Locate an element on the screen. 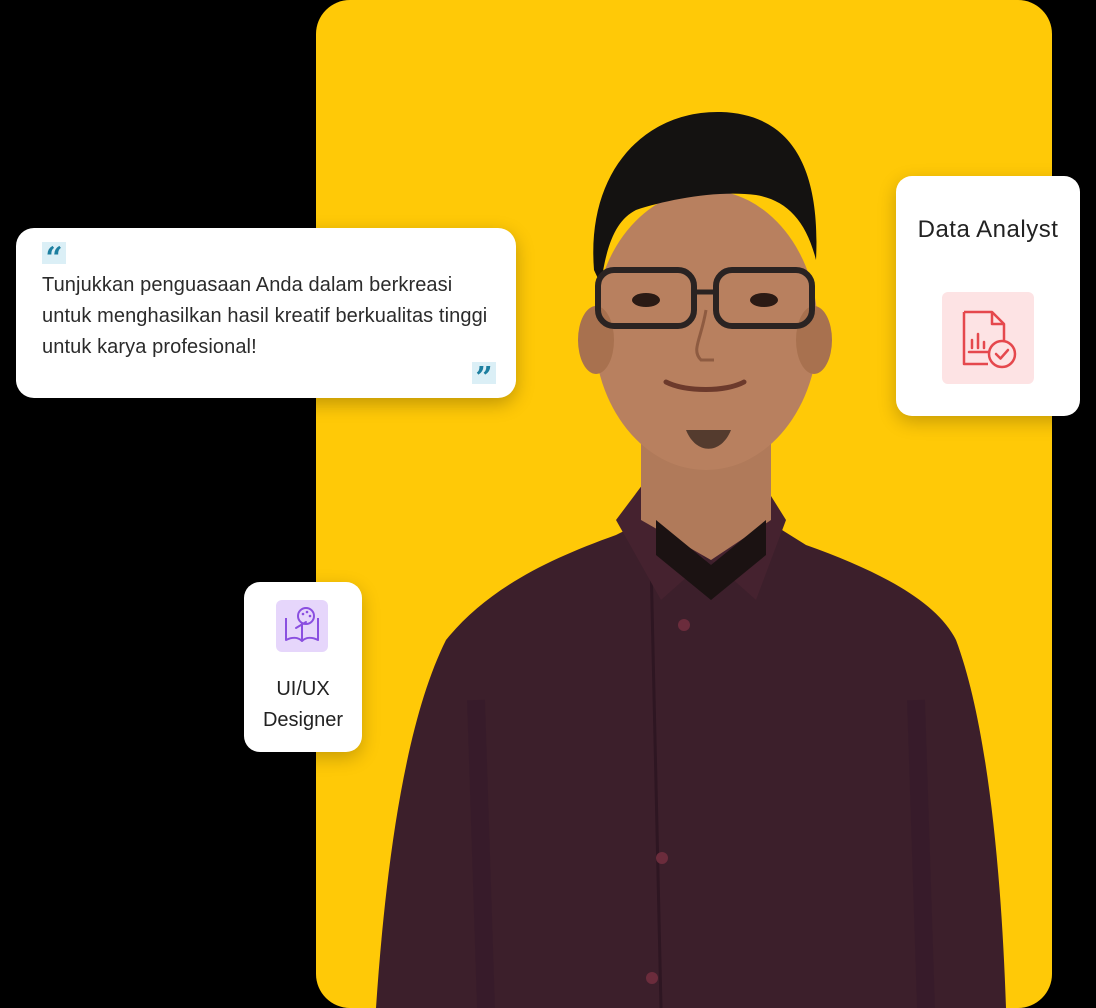 The image size is (1096, 1008). close-quote-icon: ” is located at coordinates (484, 373).